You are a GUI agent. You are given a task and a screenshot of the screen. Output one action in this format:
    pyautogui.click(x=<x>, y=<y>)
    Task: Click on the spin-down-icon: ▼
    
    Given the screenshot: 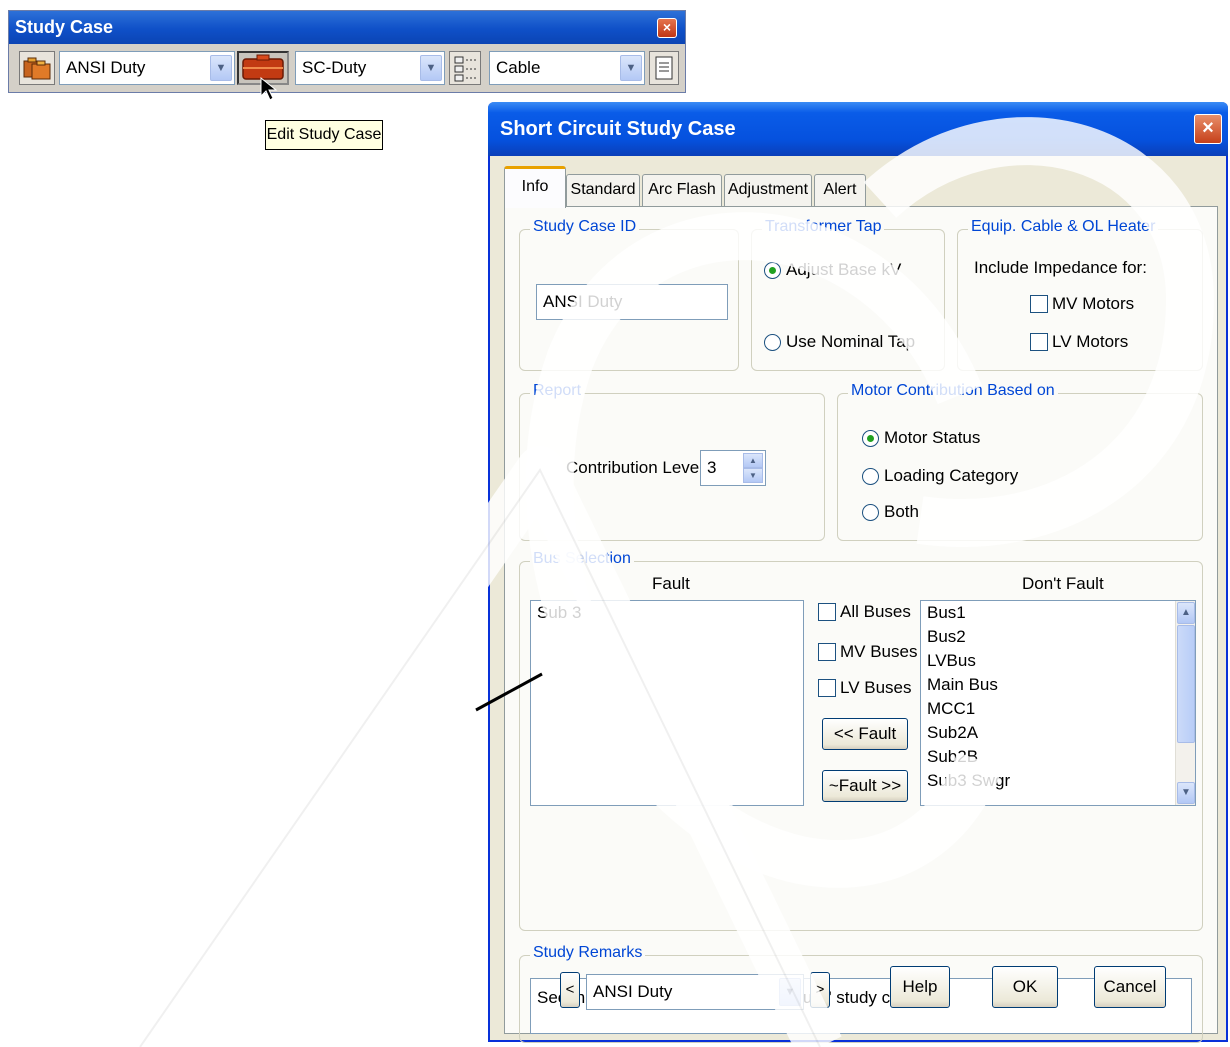 What is the action you would take?
    pyautogui.click(x=753, y=475)
    